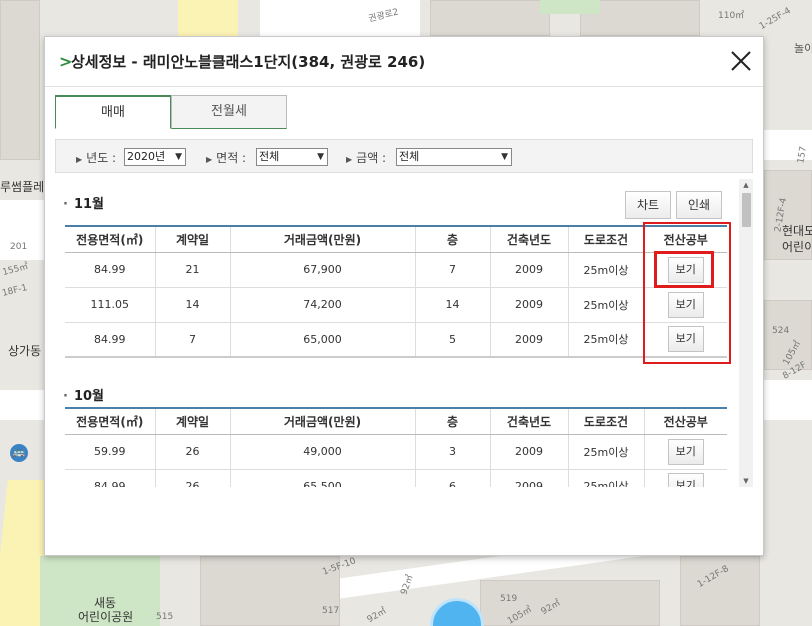 This screenshot has width=812, height=626. I want to click on cell-area: 59.99, so click(110, 452).